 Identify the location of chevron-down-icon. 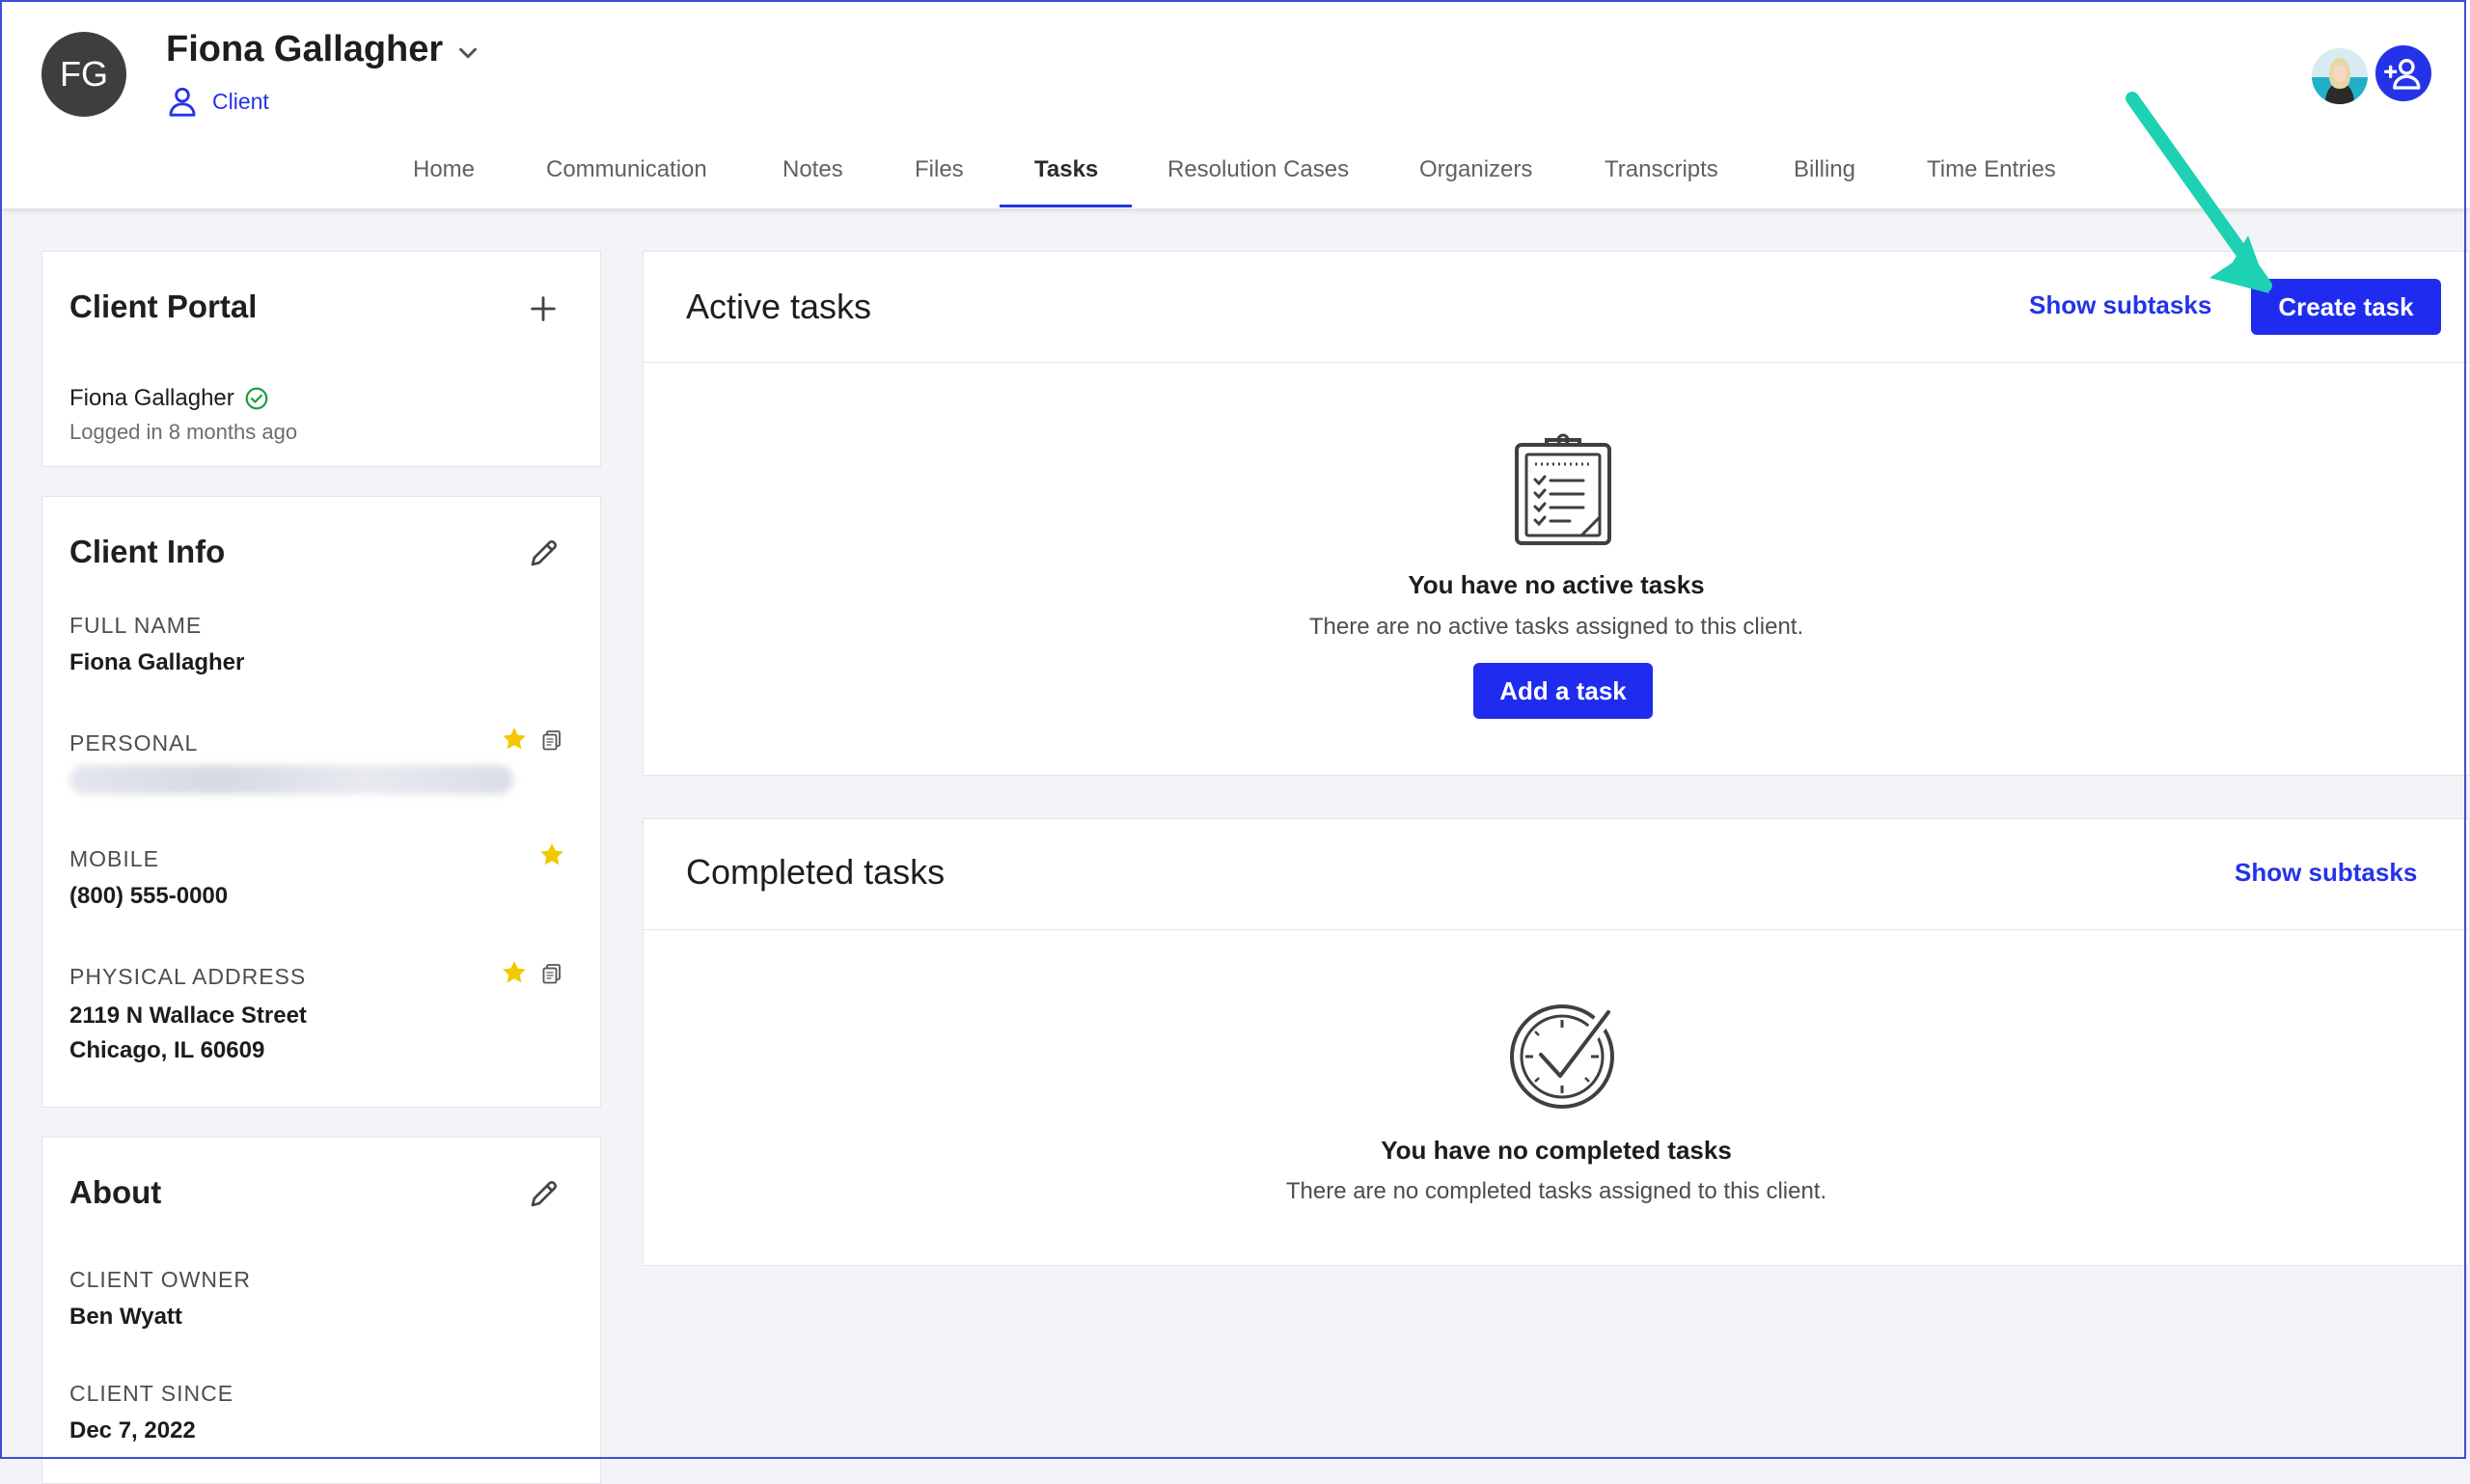
(467, 53).